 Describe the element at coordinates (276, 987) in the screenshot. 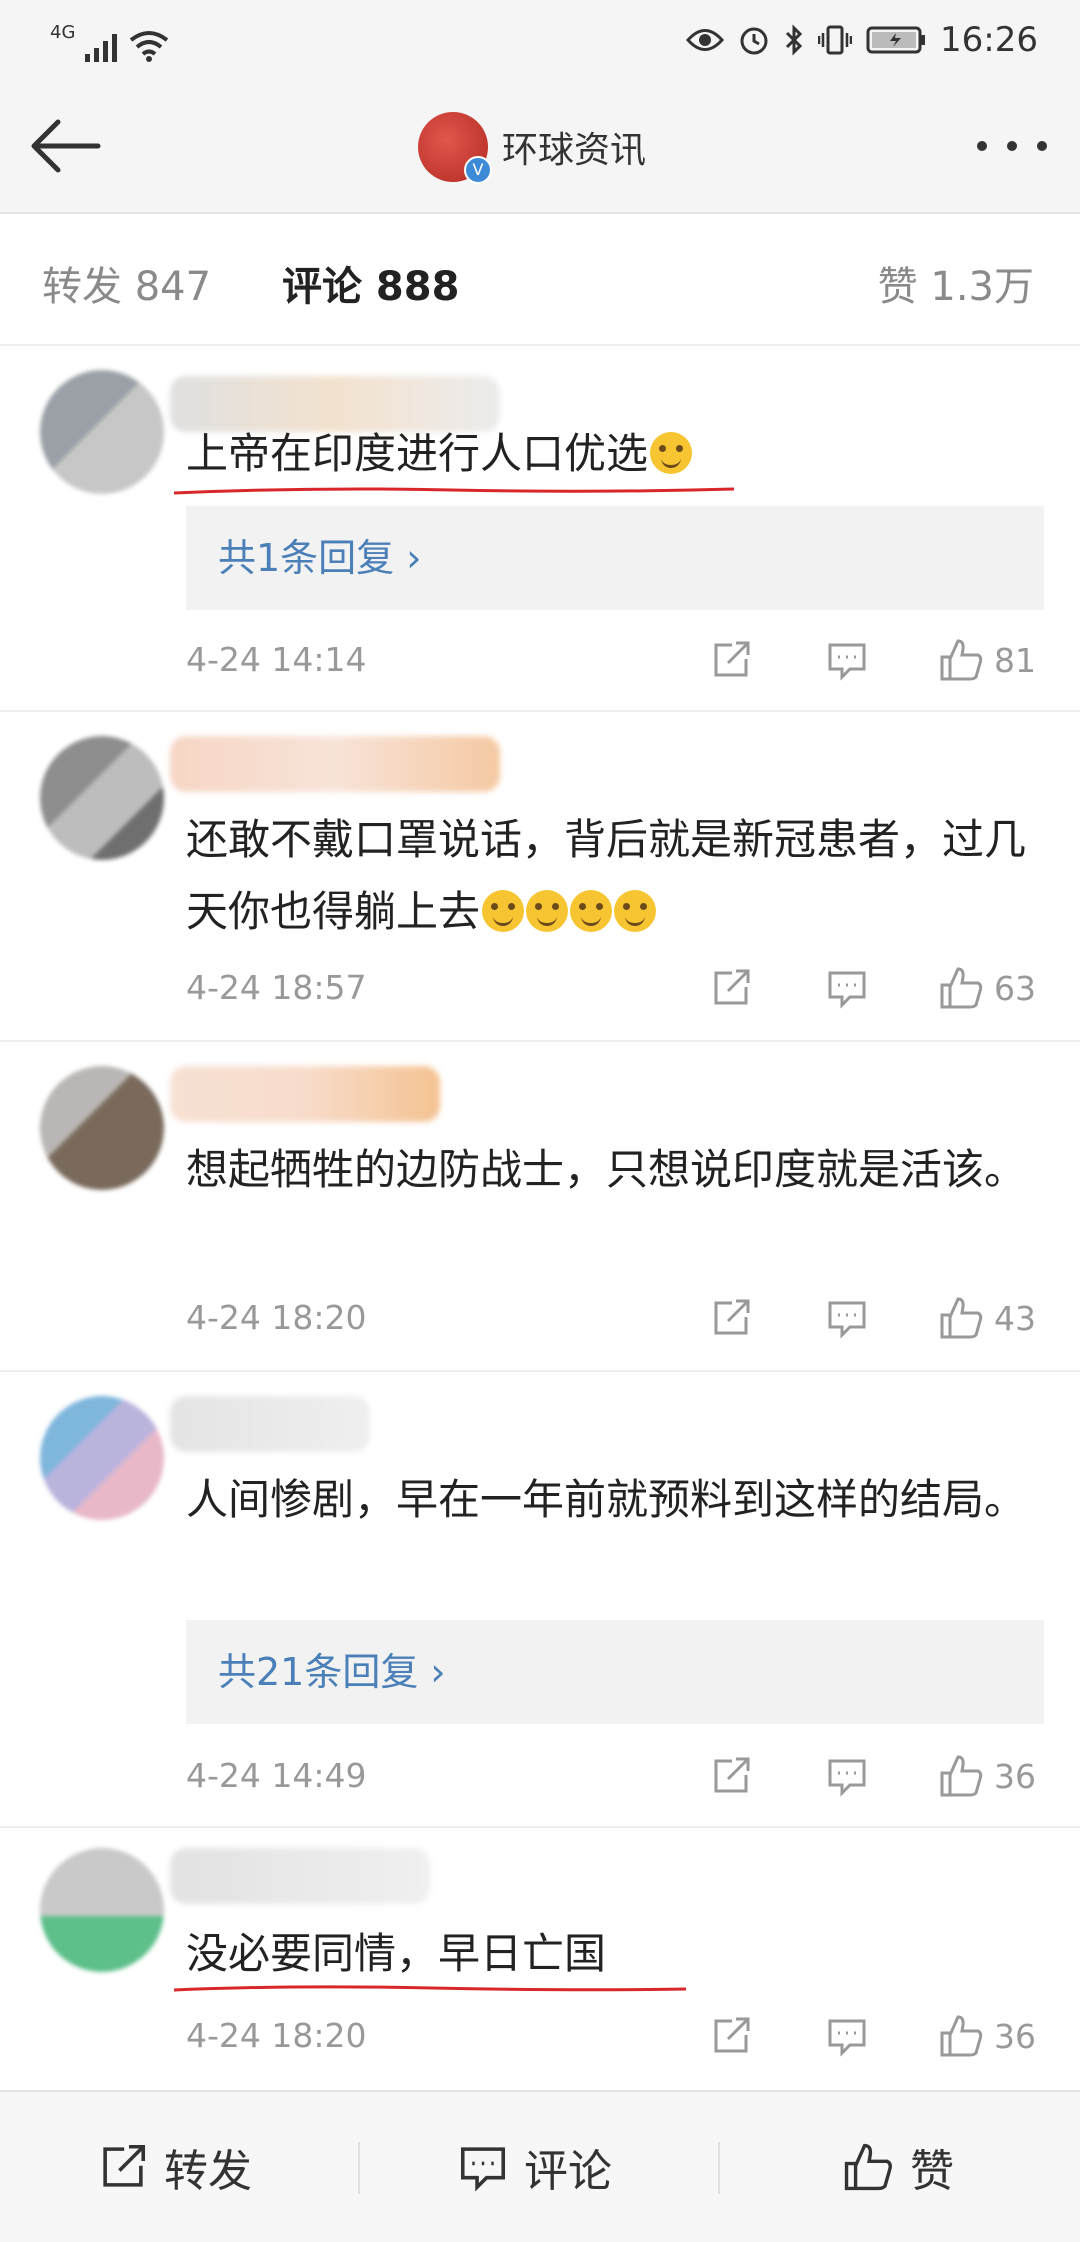

I see `comment-time: 4-24 18:57` at that location.